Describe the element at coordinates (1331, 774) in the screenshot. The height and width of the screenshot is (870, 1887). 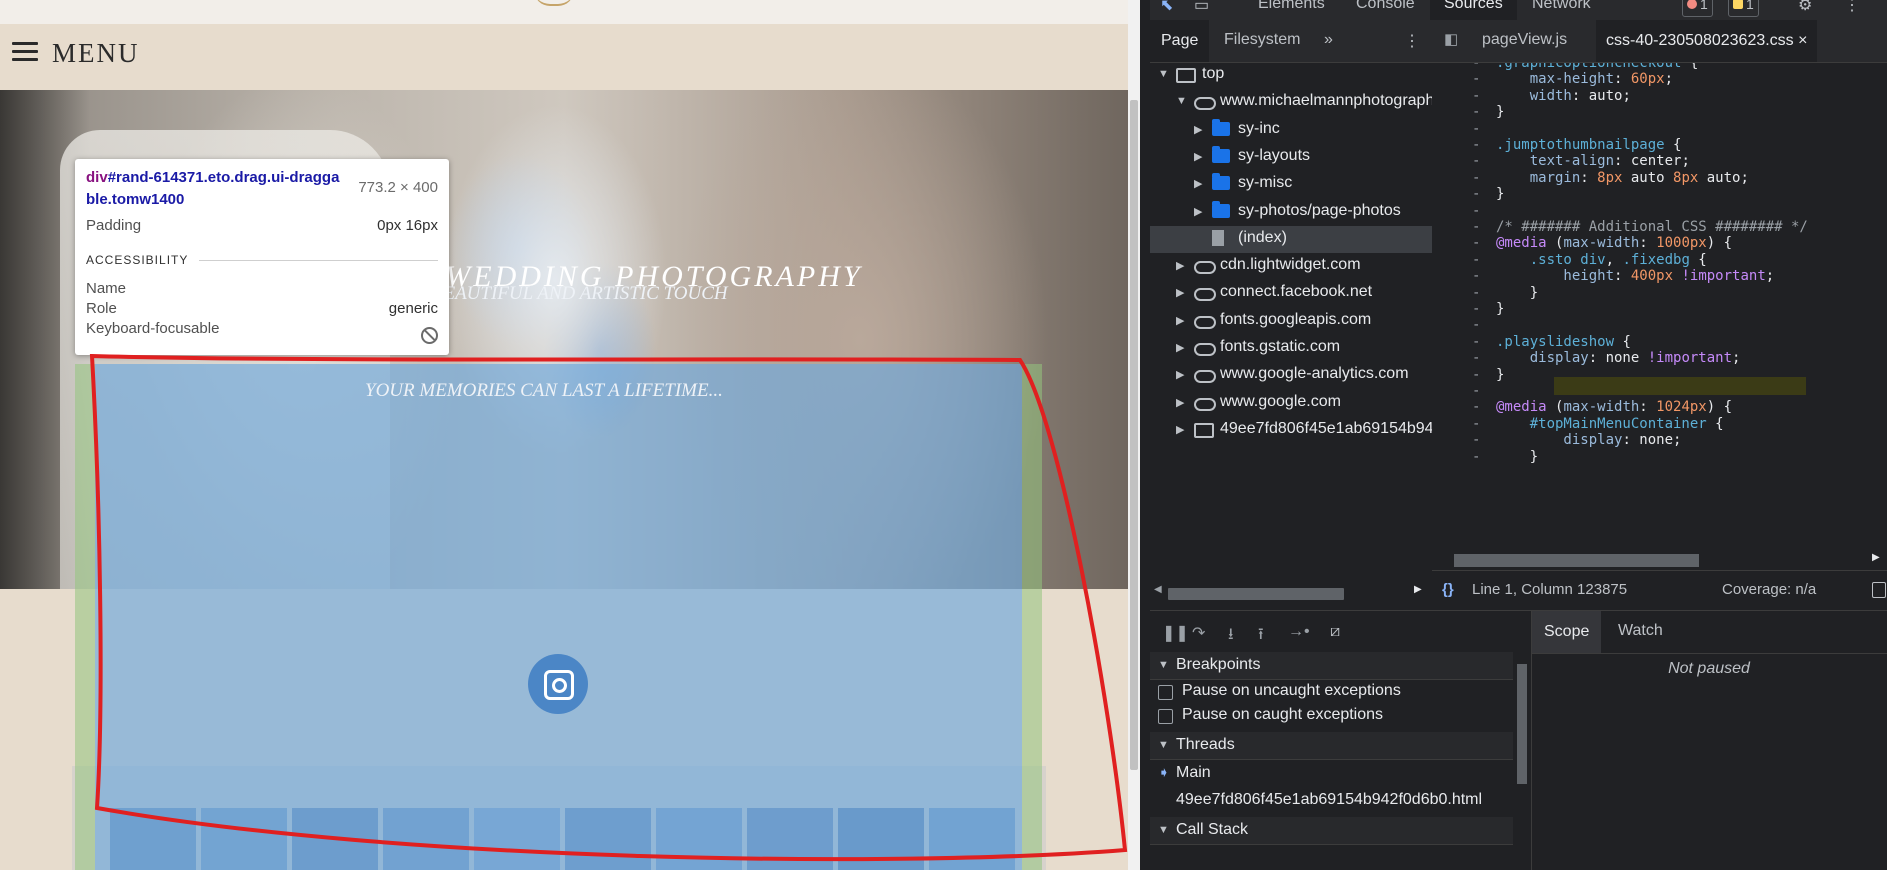
I see `thread-main: ➧ Main` at that location.